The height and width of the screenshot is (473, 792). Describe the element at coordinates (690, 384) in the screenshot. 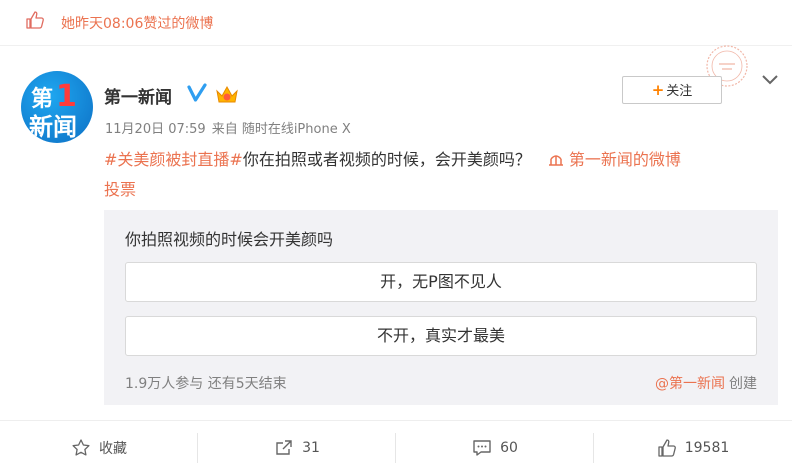

I see `poll-creator-link: @第一新闻` at that location.